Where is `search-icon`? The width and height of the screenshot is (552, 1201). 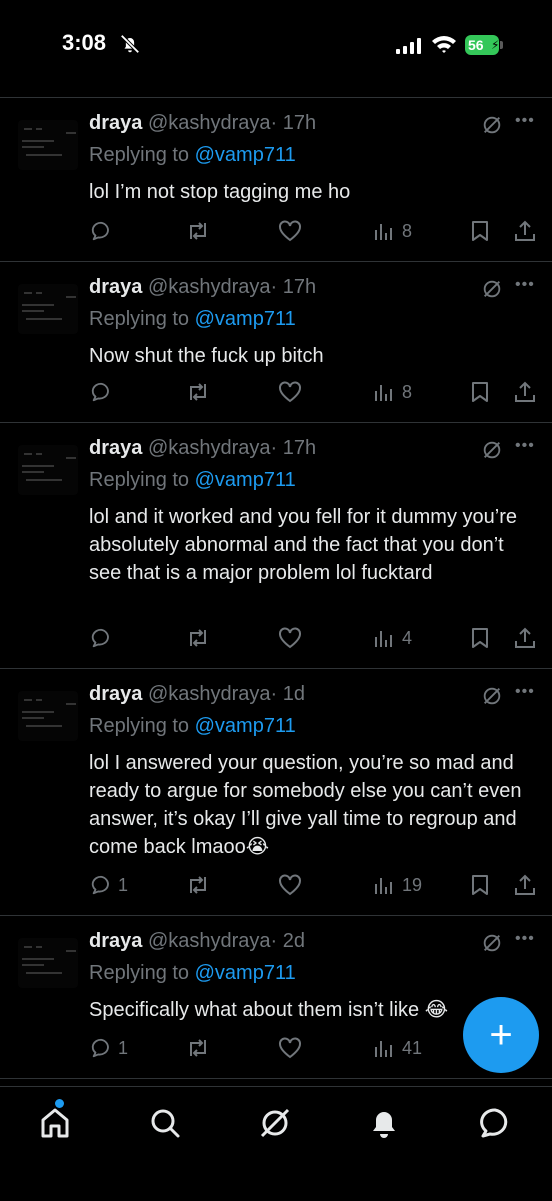 search-icon is located at coordinates (165, 1123).